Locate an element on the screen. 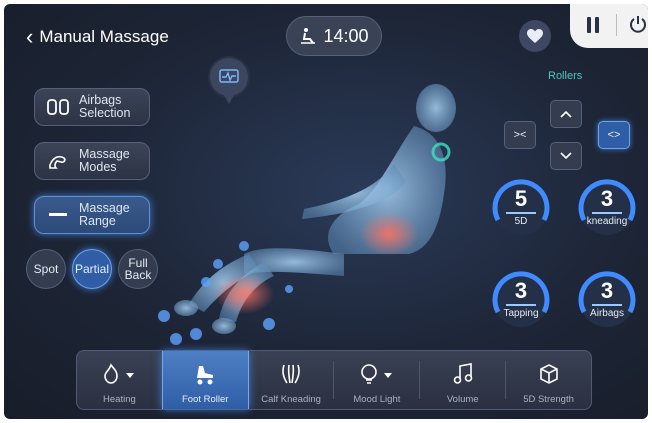  heating-label: Heating is located at coordinates (119, 399).